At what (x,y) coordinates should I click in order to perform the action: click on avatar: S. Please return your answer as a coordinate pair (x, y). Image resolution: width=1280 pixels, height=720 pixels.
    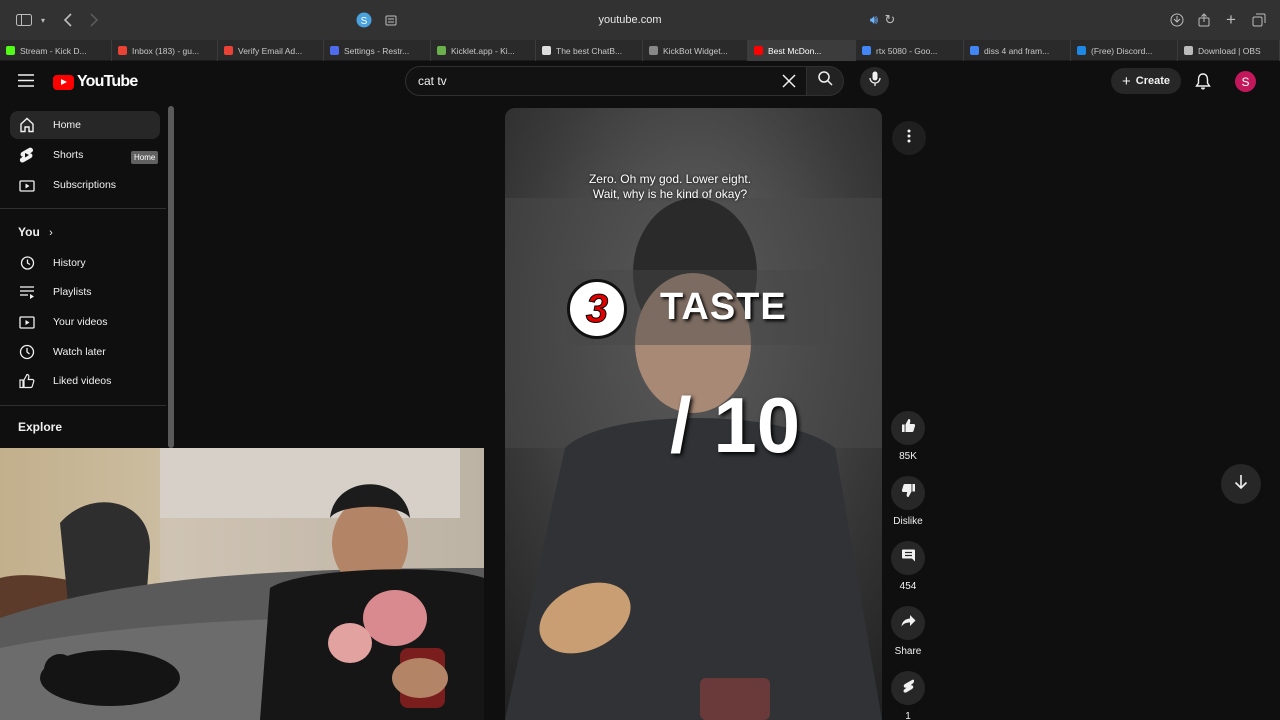
    Looking at the image, I should click on (1245, 81).